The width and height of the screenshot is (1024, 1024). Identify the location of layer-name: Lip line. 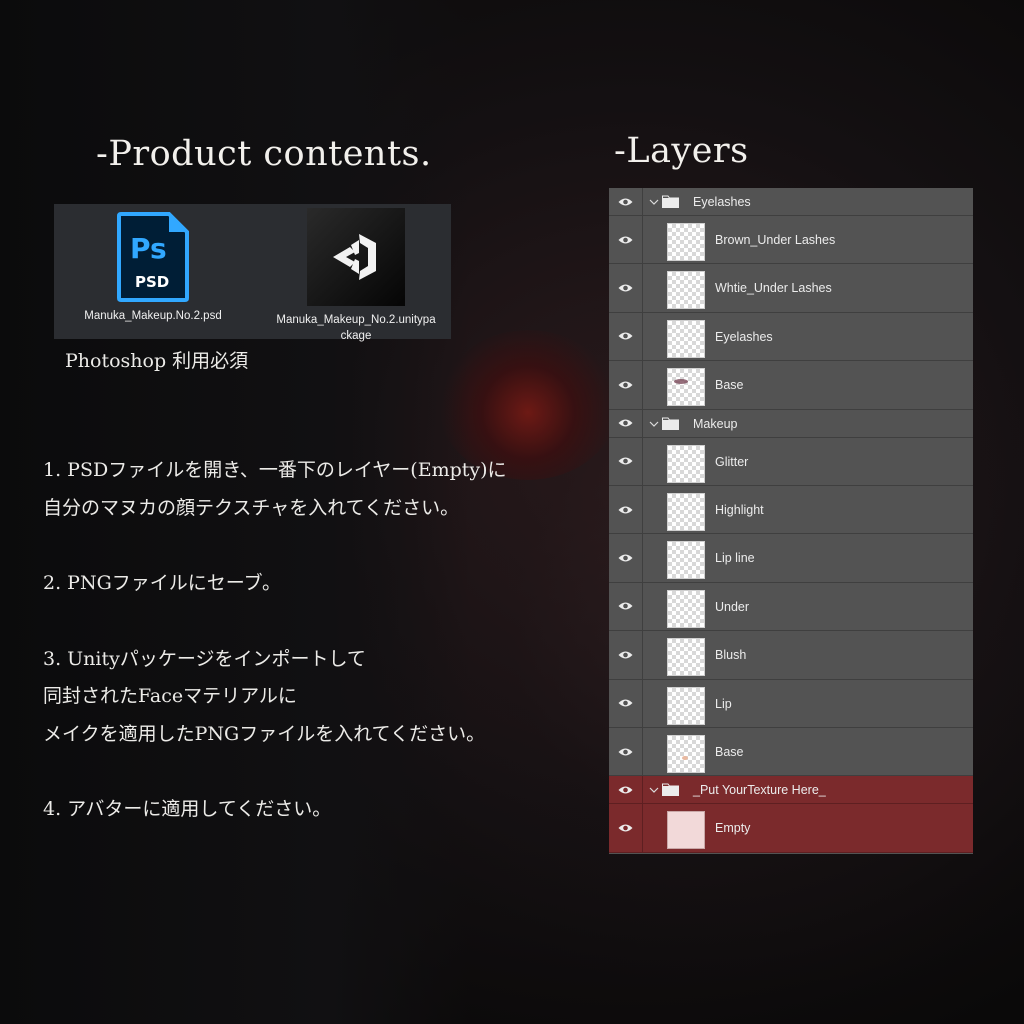
(735, 558).